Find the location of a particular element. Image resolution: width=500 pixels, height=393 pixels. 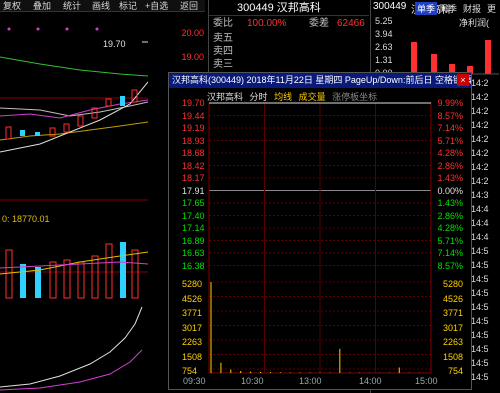

price-label: 16.38 is located at coordinates (193, 265).